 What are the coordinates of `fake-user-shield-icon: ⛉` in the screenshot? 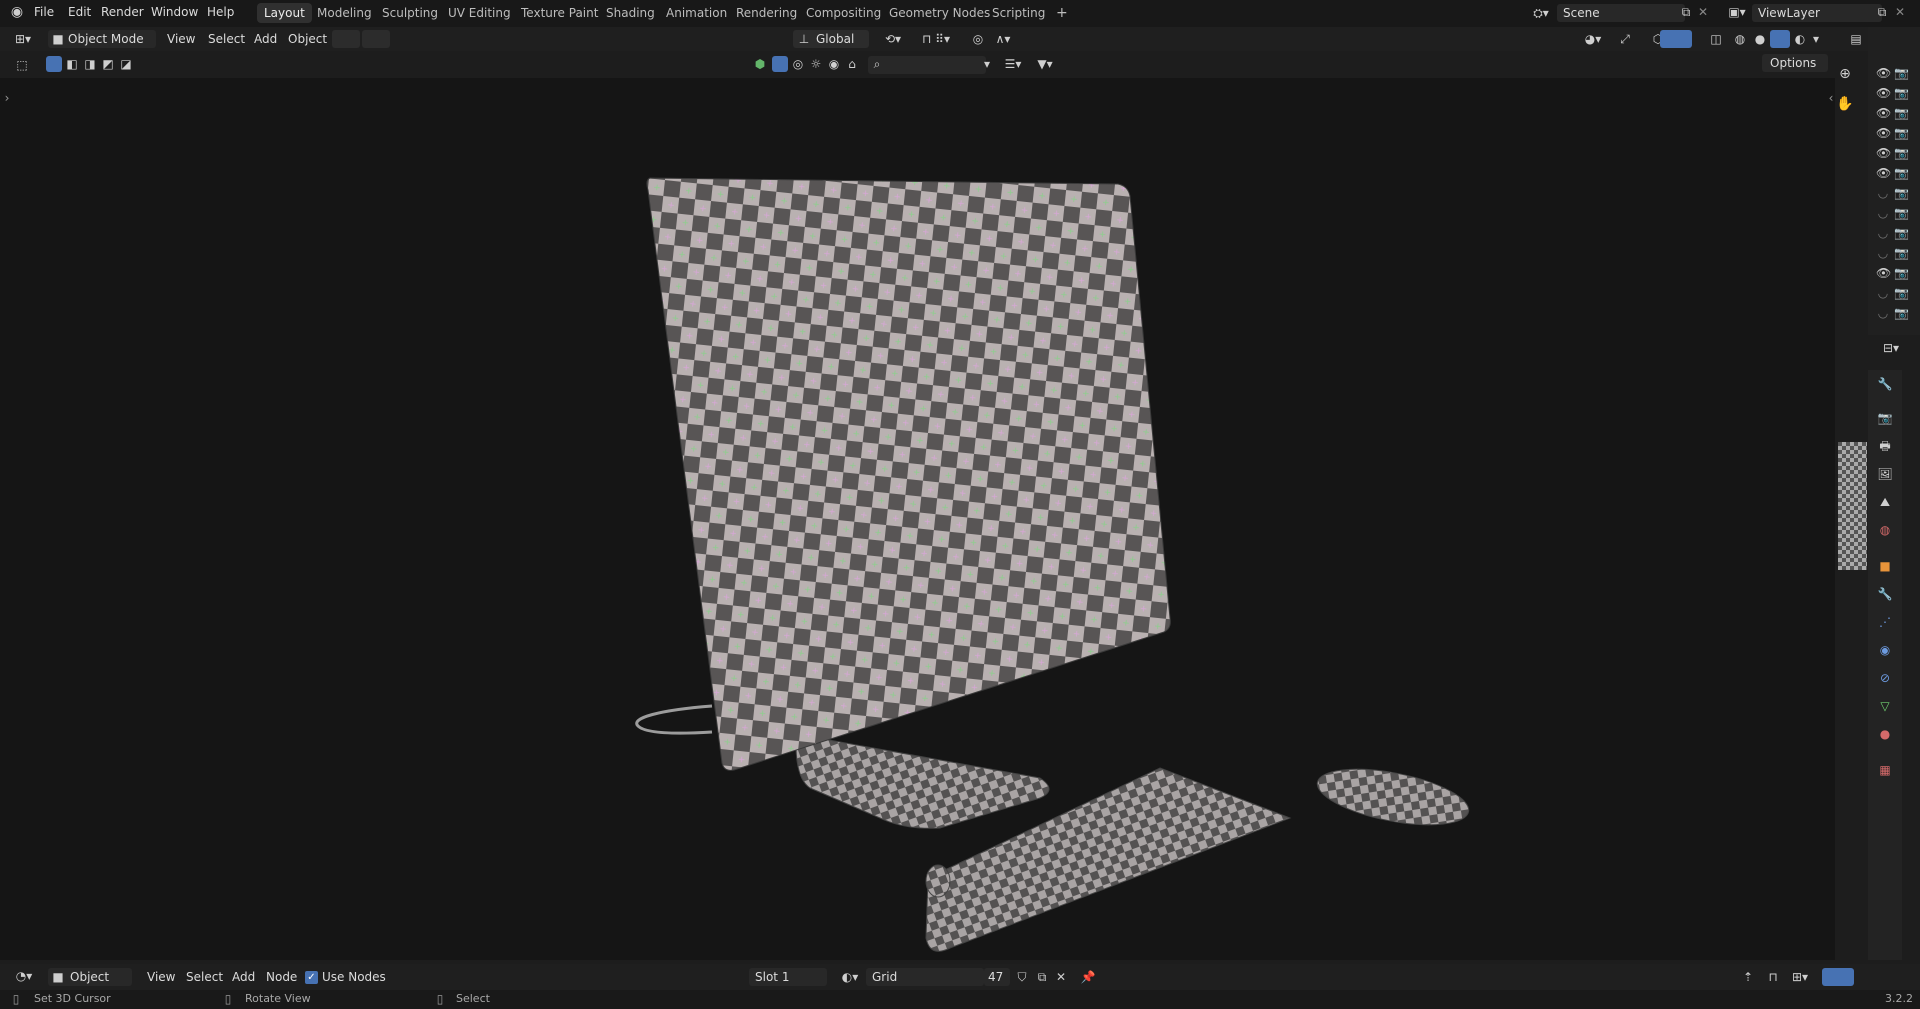 It's located at (1022, 977).